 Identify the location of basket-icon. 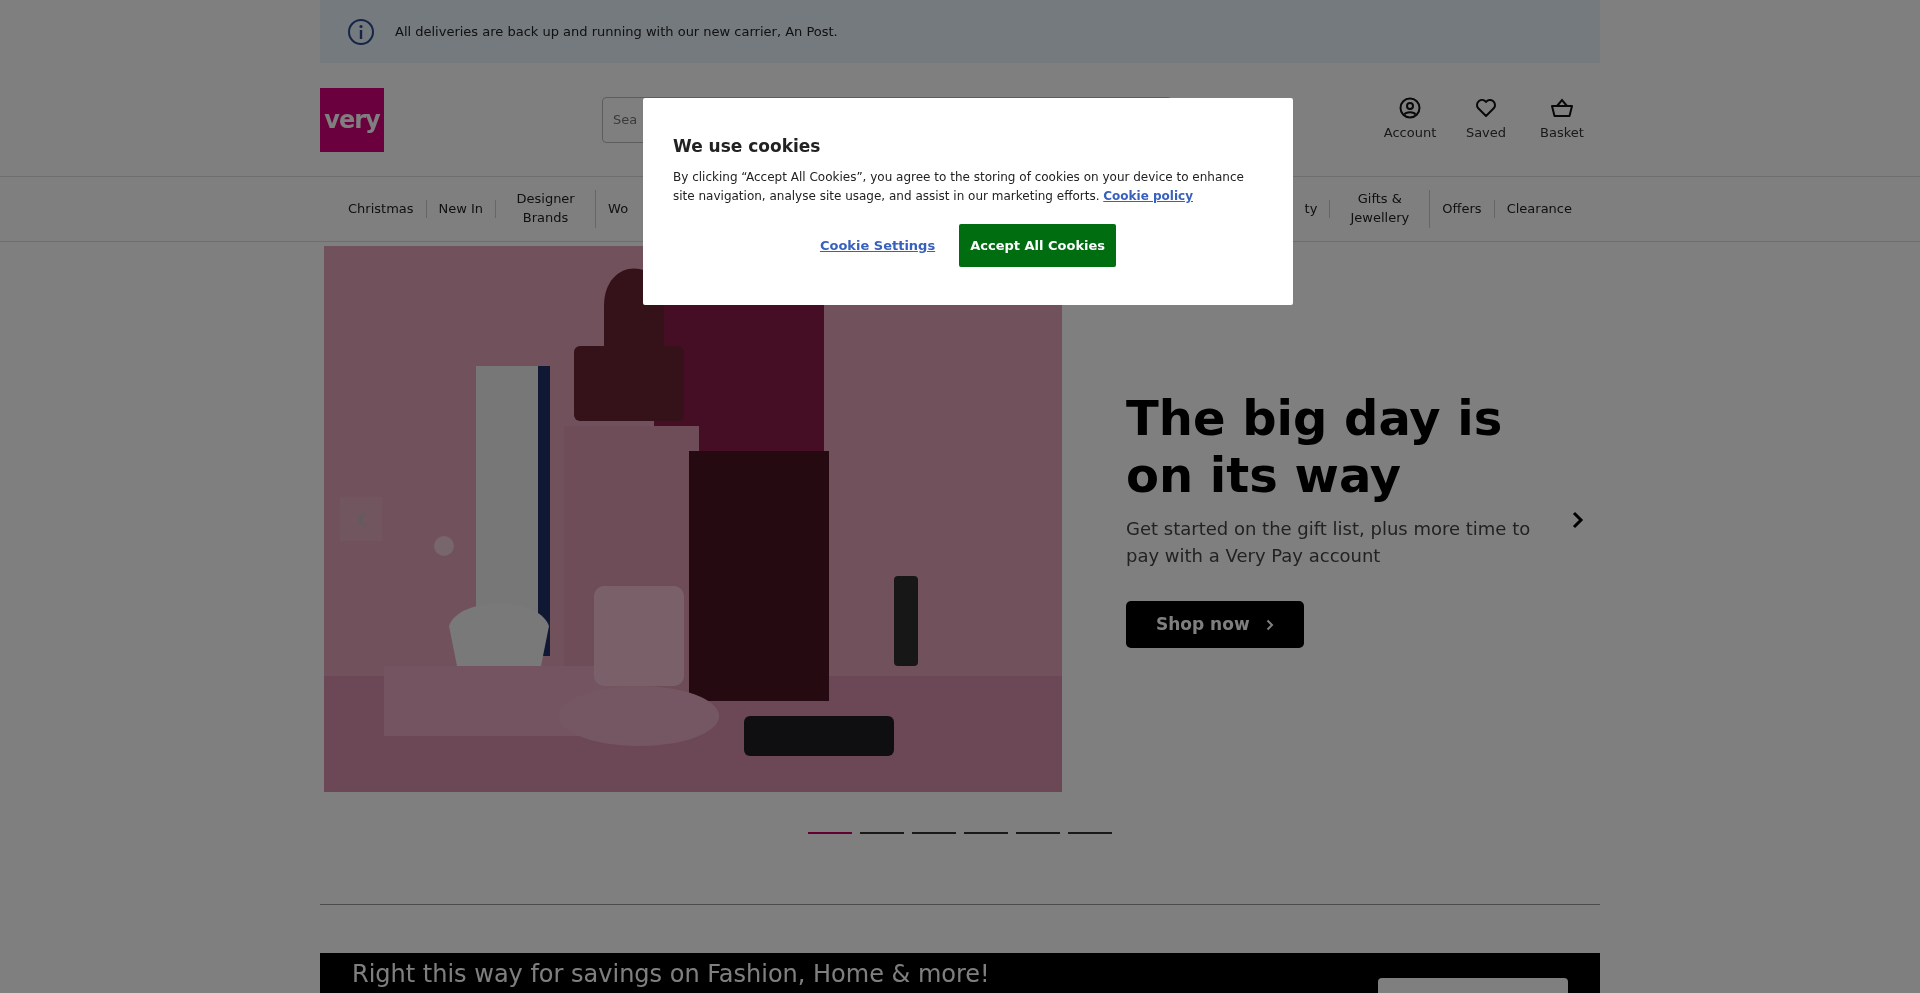
(1562, 107).